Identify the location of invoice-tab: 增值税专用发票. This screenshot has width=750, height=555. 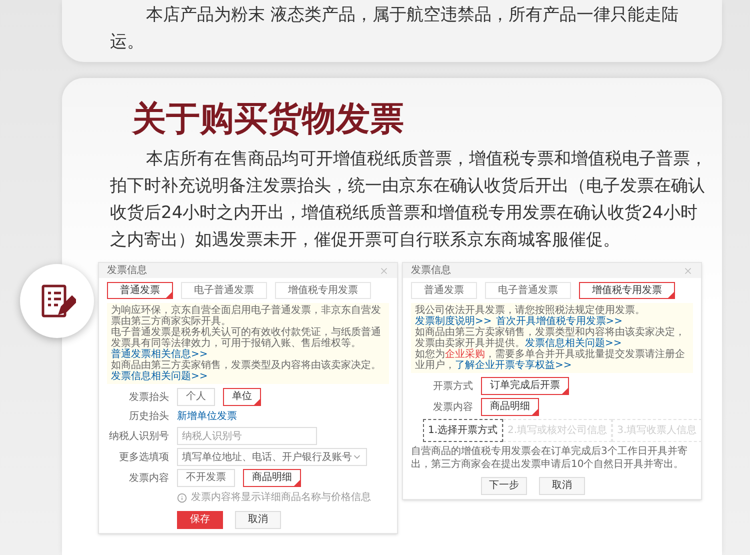
(323, 290).